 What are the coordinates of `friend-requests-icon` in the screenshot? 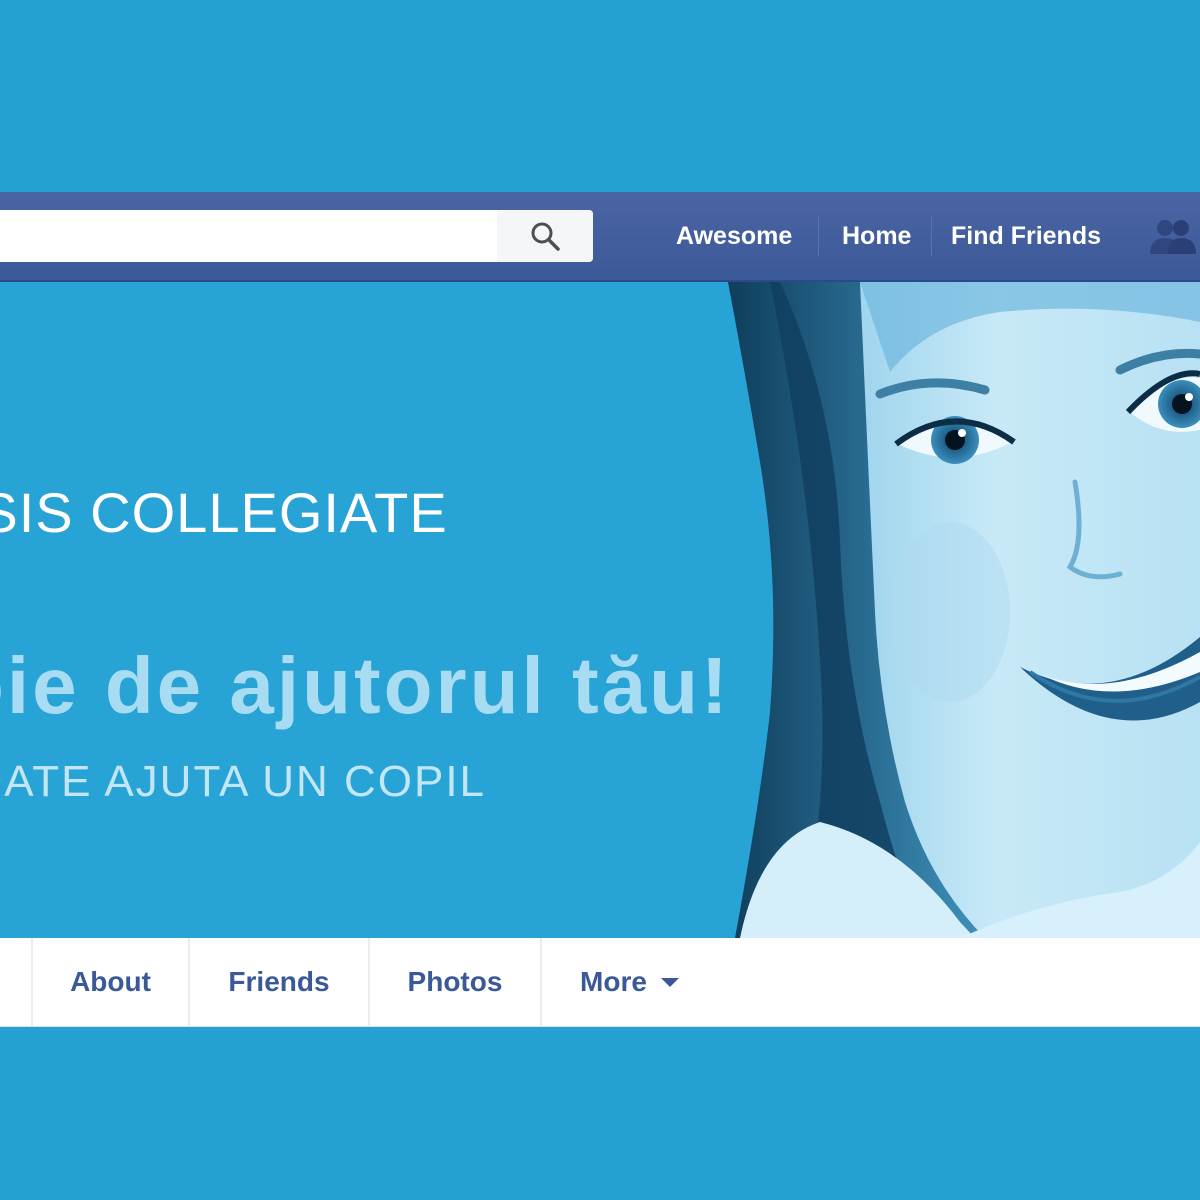 It's located at (1174, 236).